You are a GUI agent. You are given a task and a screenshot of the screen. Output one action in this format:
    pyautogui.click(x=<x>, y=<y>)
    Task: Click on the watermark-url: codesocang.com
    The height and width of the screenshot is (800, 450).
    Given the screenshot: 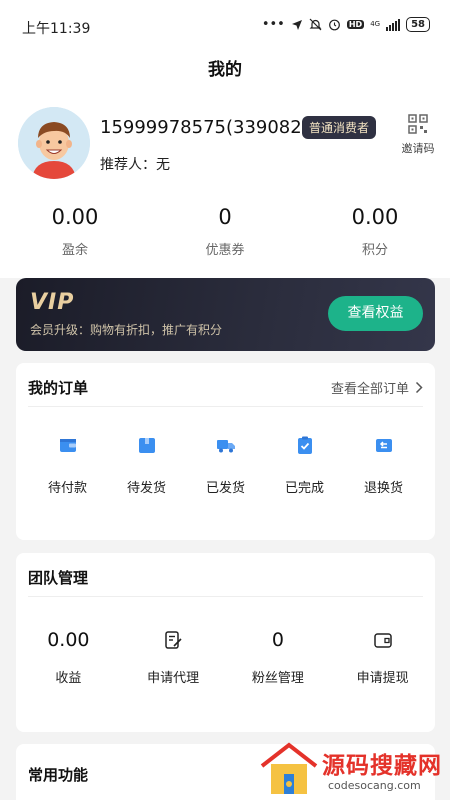 What is the action you would take?
    pyautogui.click(x=374, y=785)
    